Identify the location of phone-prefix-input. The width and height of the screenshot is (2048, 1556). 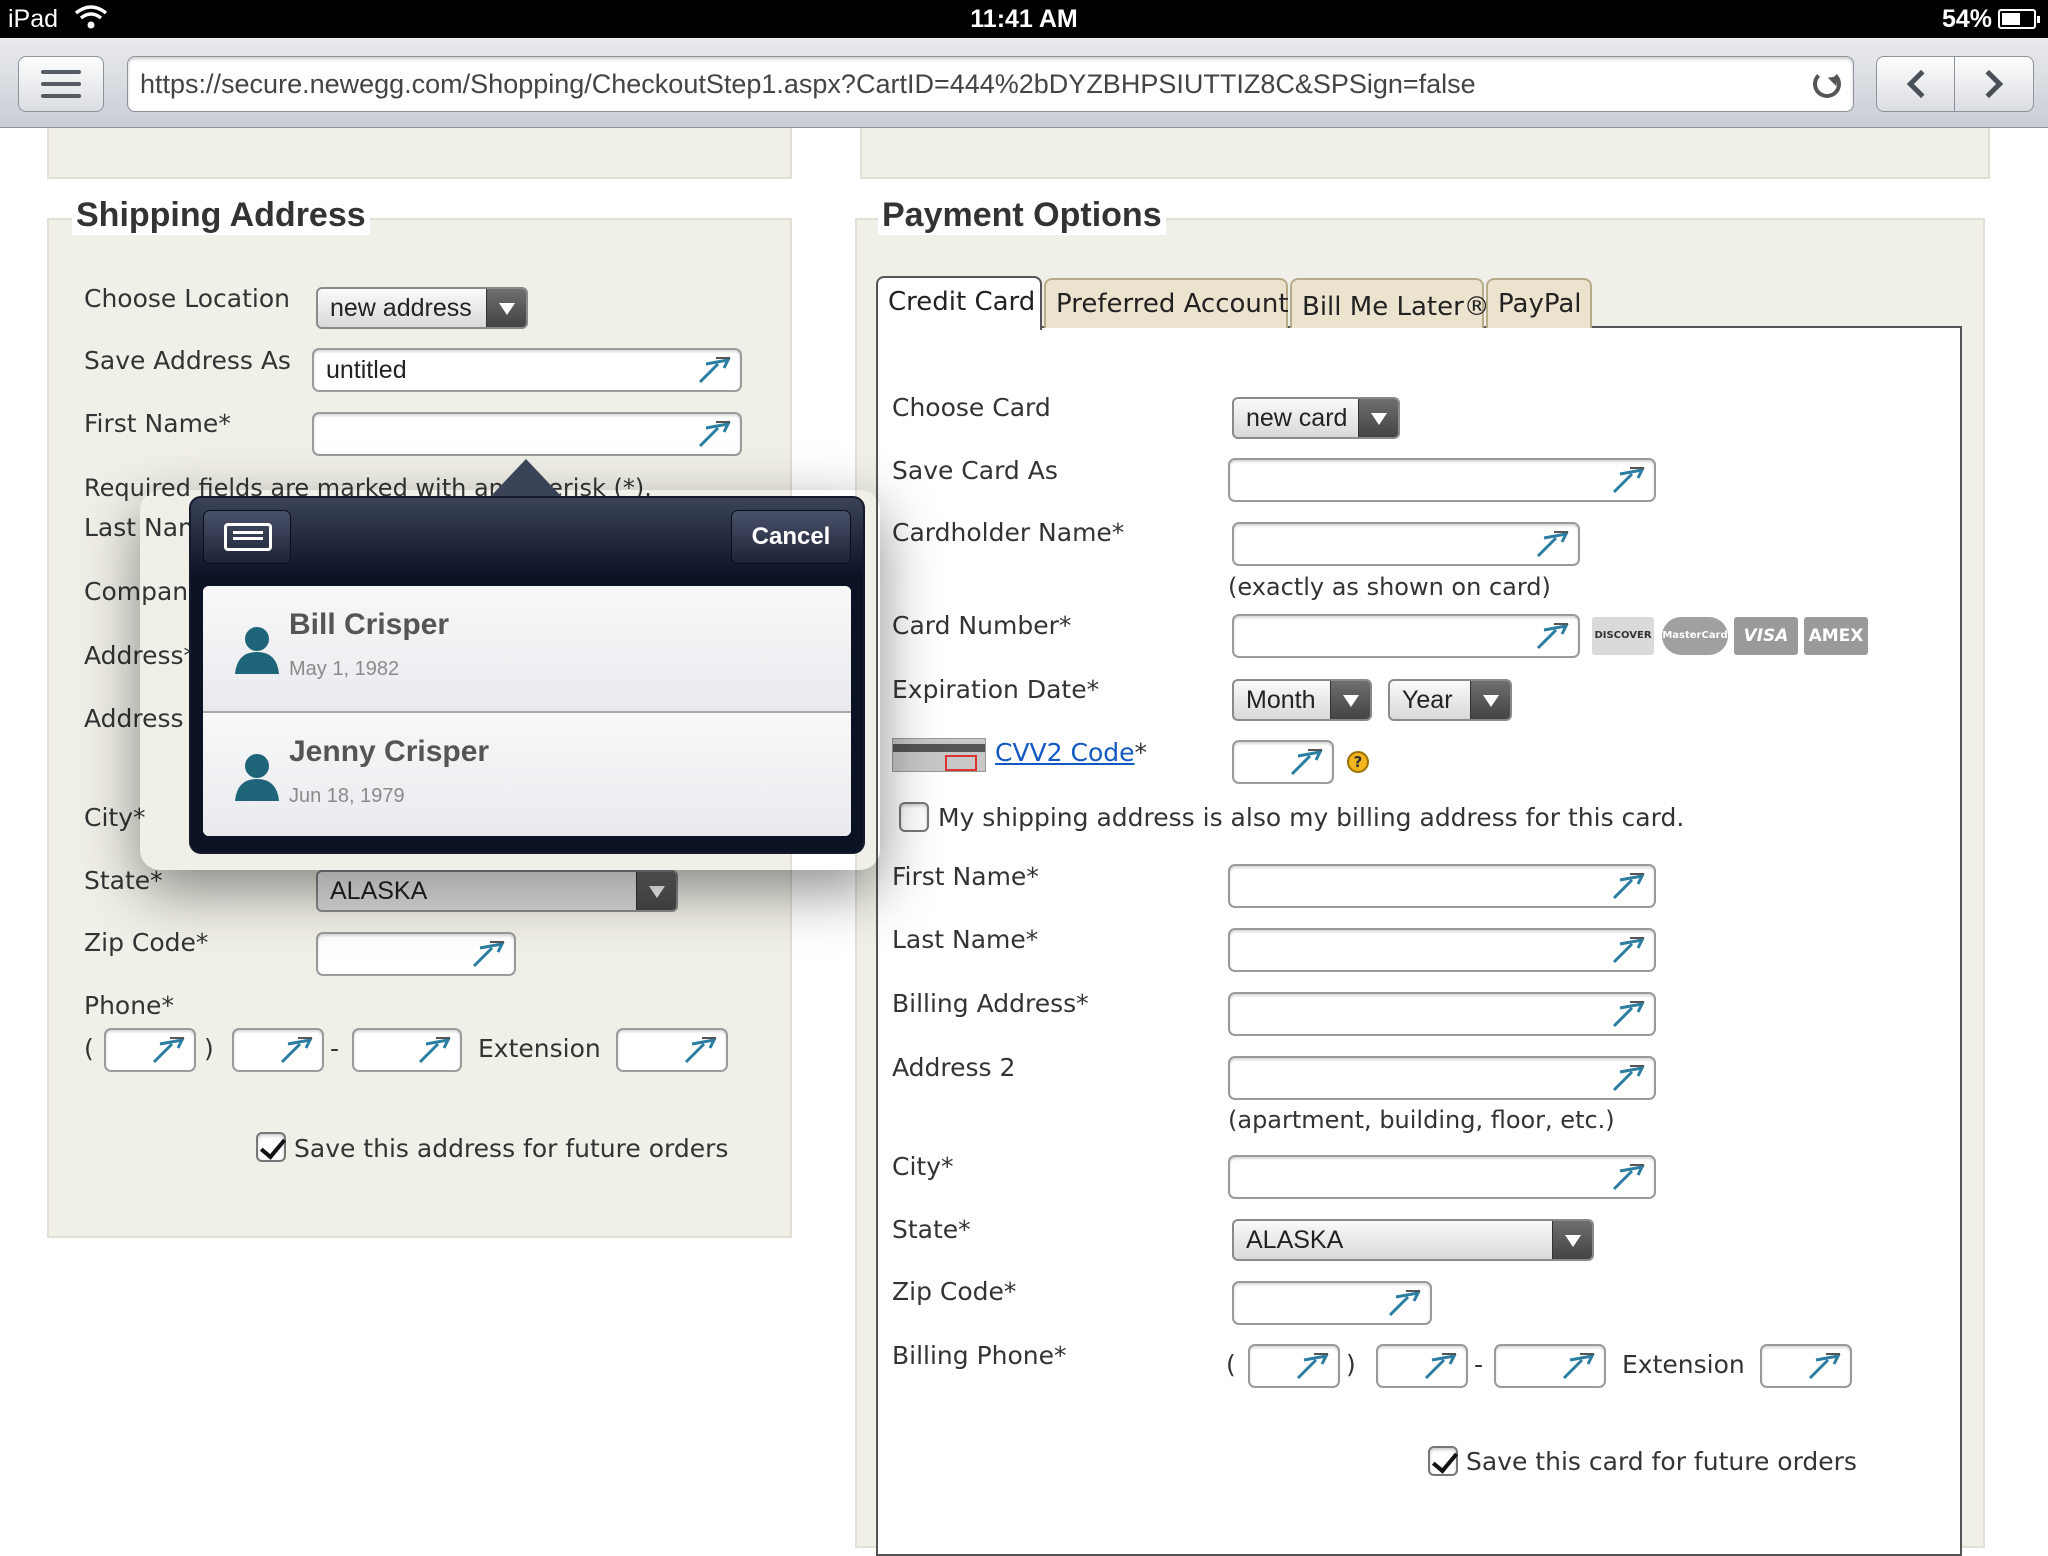
(278, 1050).